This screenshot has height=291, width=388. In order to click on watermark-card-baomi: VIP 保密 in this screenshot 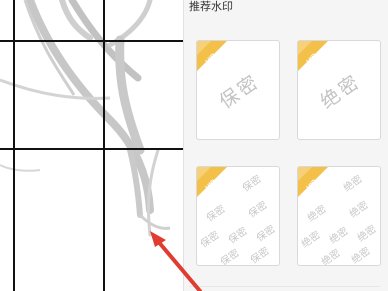, I will do `click(238, 90)`.